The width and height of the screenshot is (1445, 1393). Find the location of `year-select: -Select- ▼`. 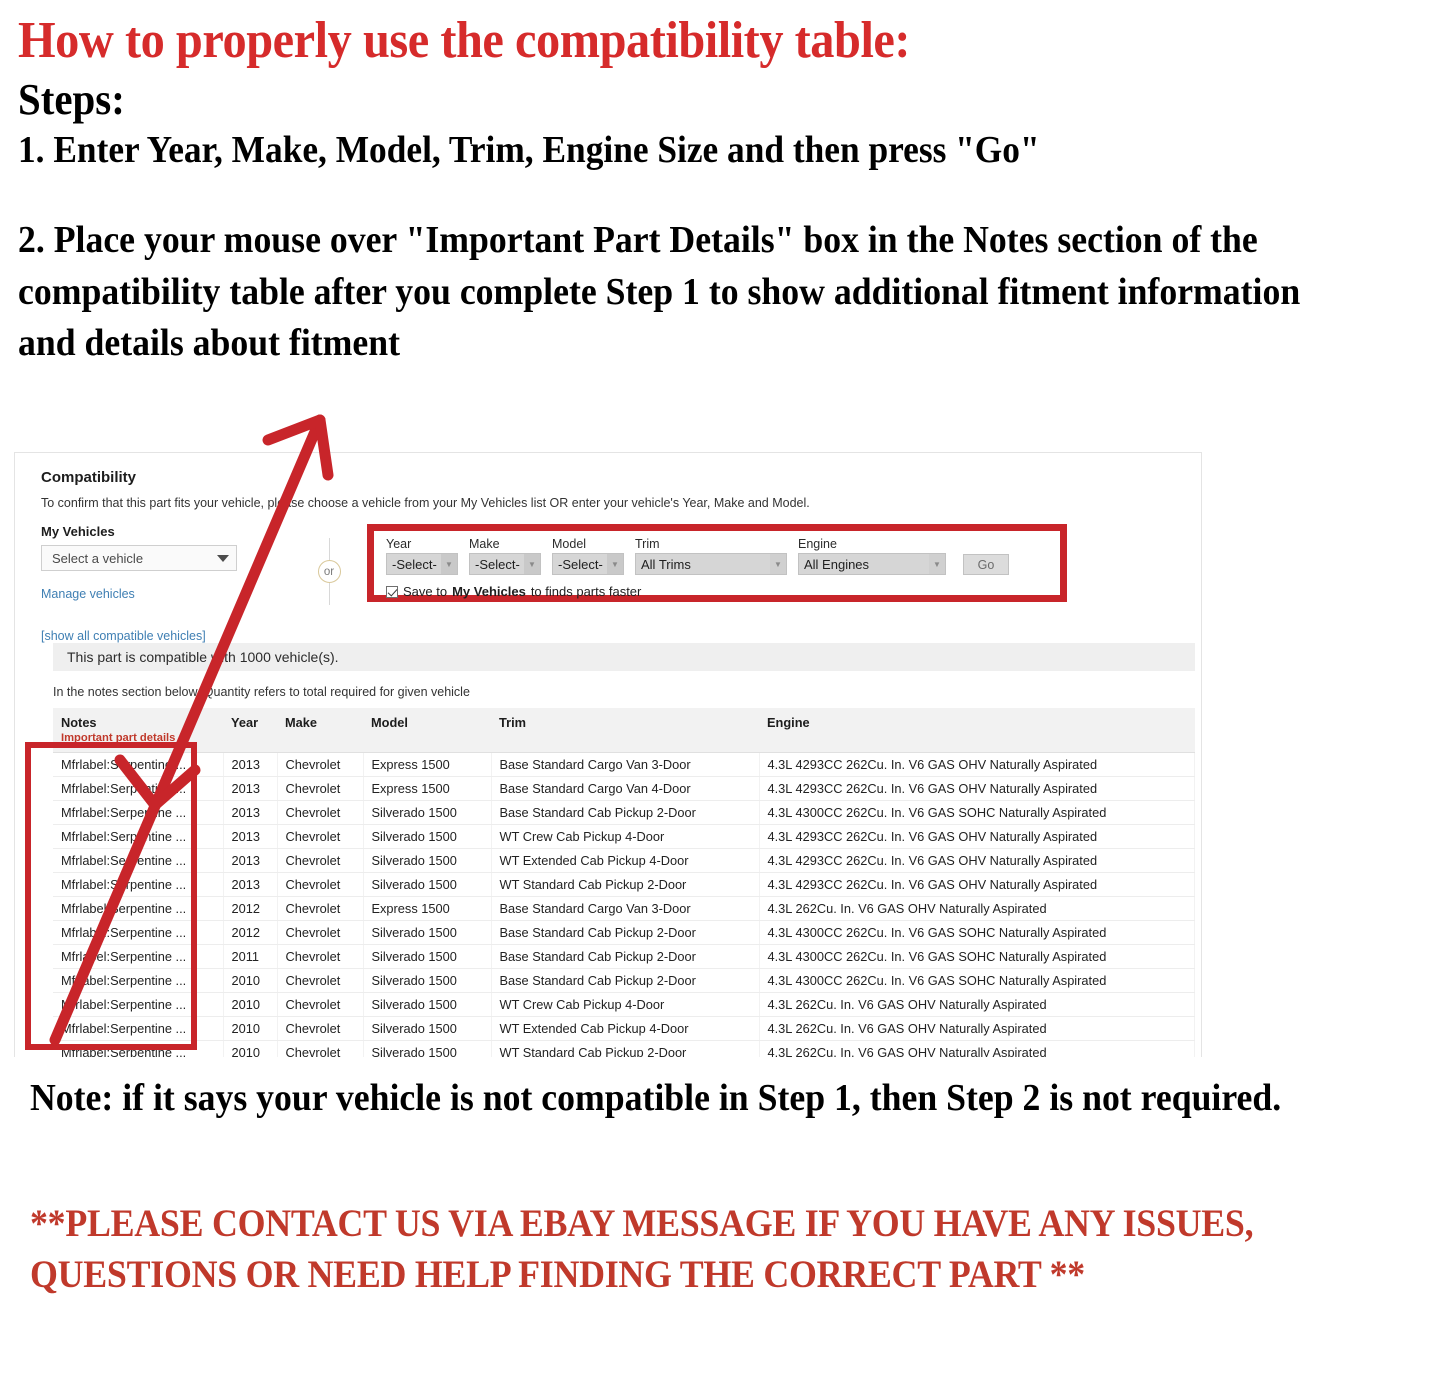

year-select: -Select- ▼ is located at coordinates (422, 564).